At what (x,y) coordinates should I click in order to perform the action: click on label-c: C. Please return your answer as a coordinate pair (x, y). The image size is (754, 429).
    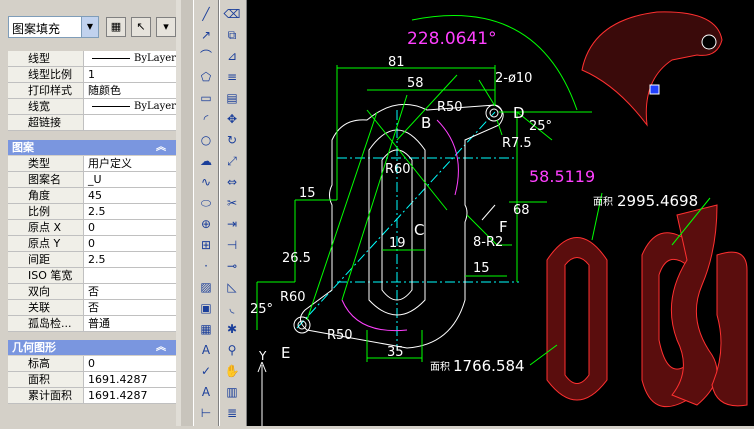
    Looking at the image, I should click on (419, 230).